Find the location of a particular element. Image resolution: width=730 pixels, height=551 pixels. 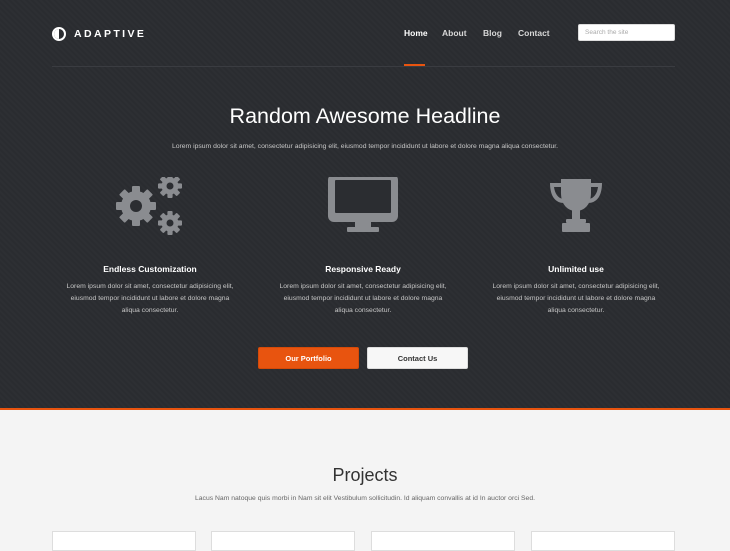

nav-blog: Blog is located at coordinates (492, 33).